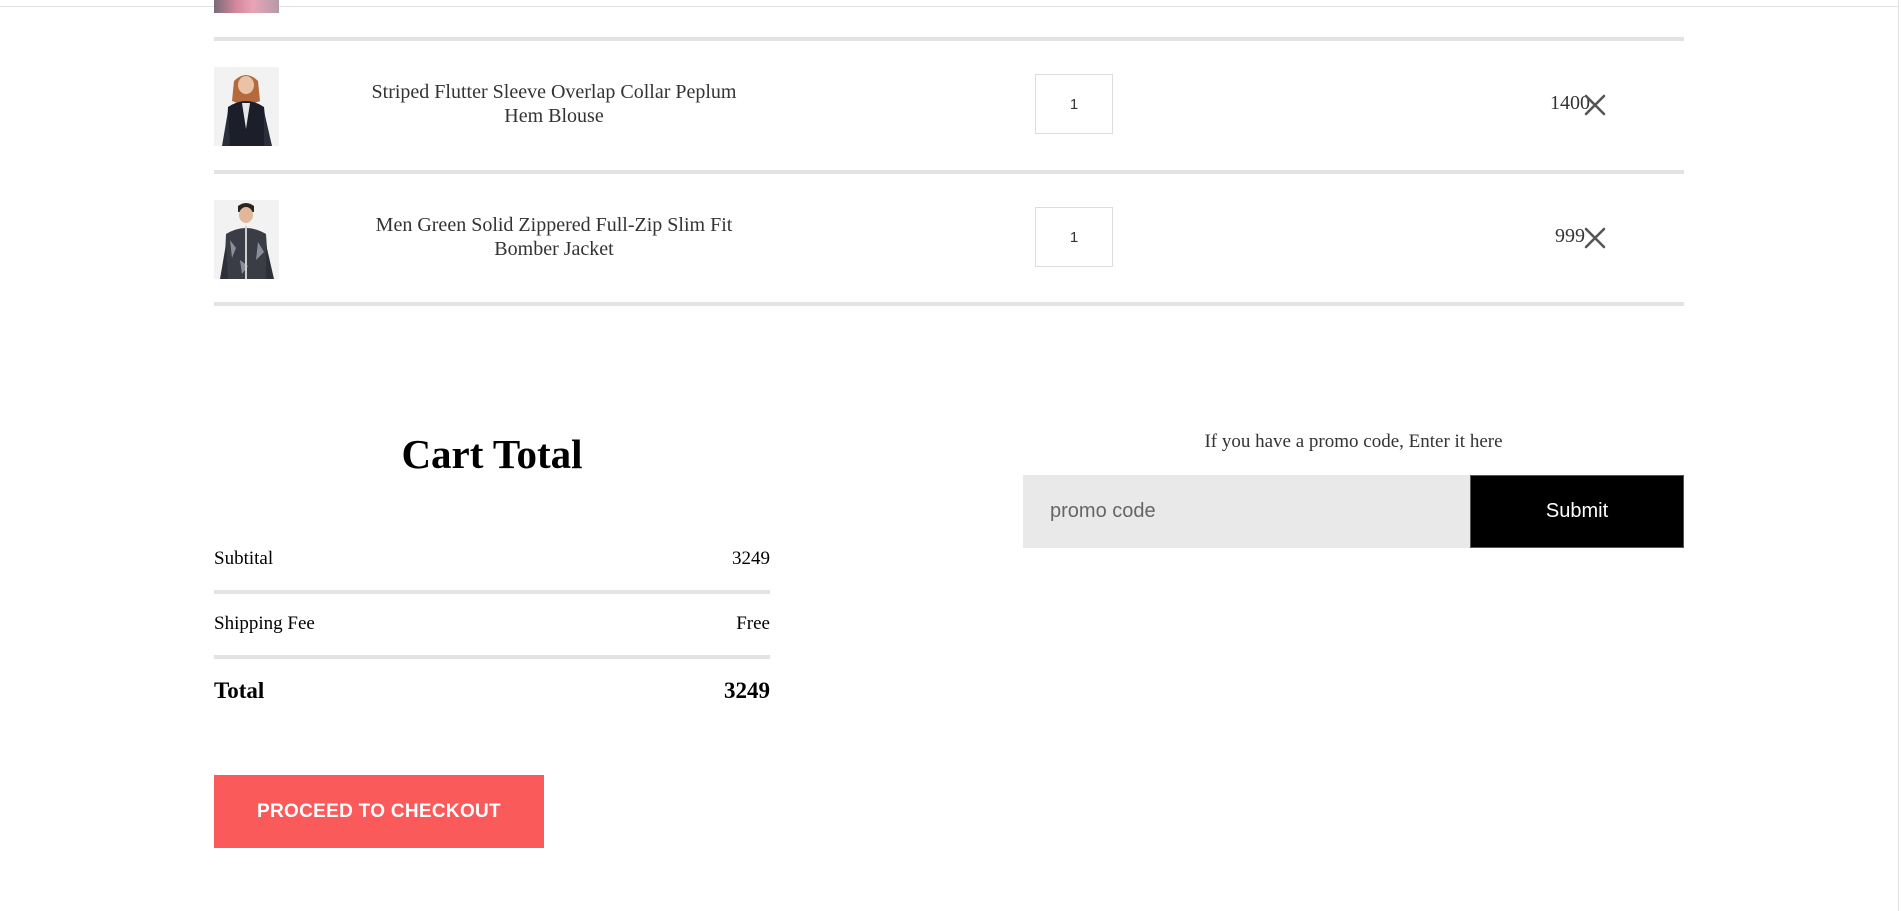 This screenshot has height=911, width=1901. What do you see at coordinates (1353, 441) in the screenshot?
I see `promo-instructions: If you have a promo code, Enter it here` at bounding box center [1353, 441].